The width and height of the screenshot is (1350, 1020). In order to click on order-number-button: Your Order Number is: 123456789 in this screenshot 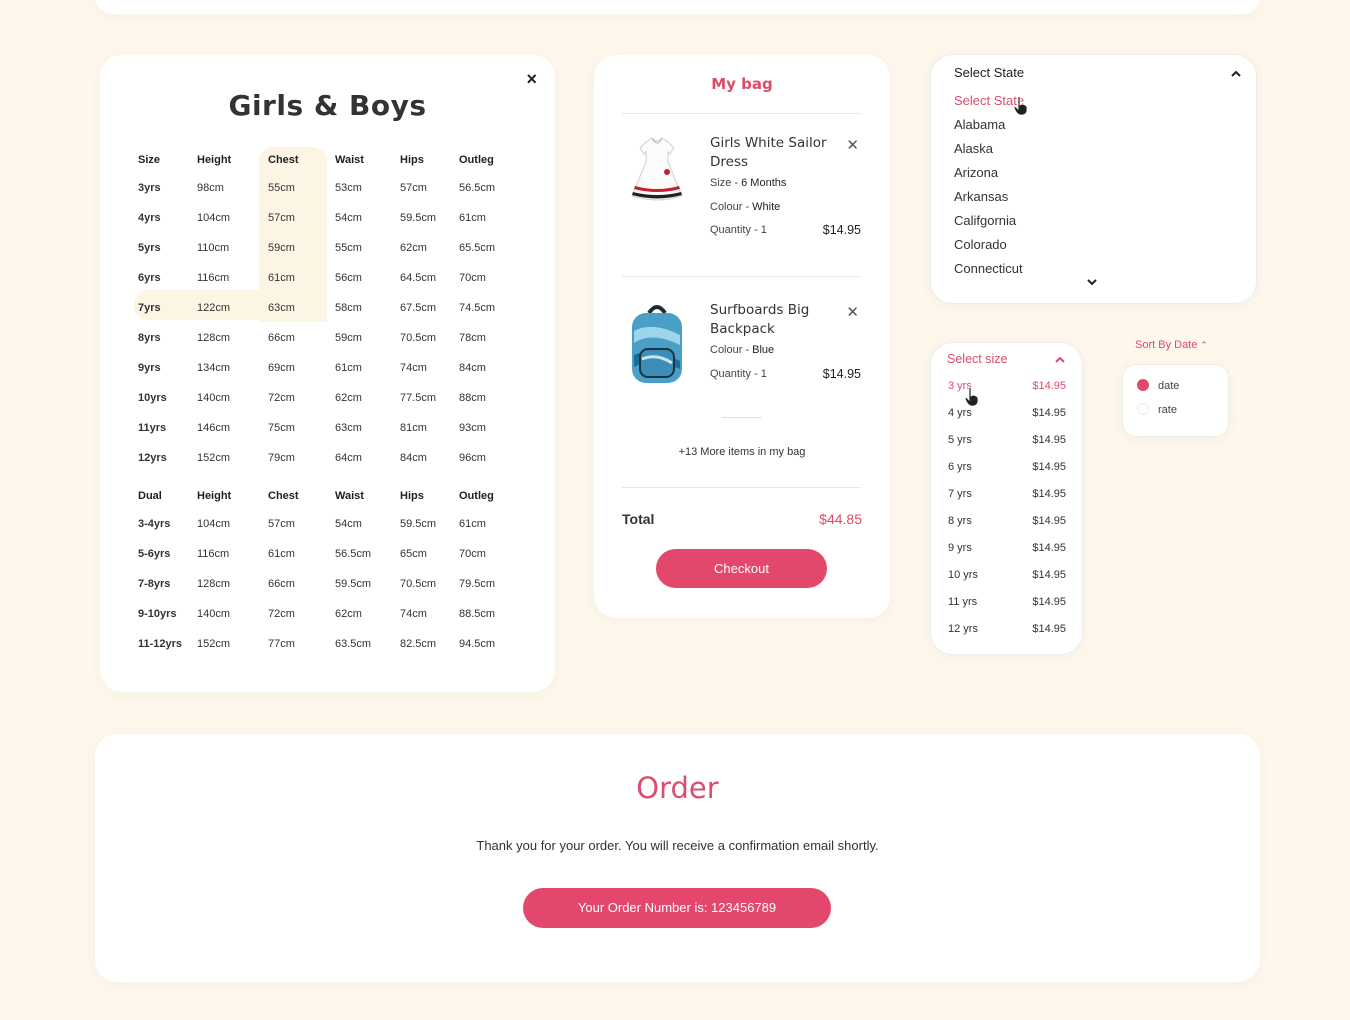, I will do `click(677, 908)`.